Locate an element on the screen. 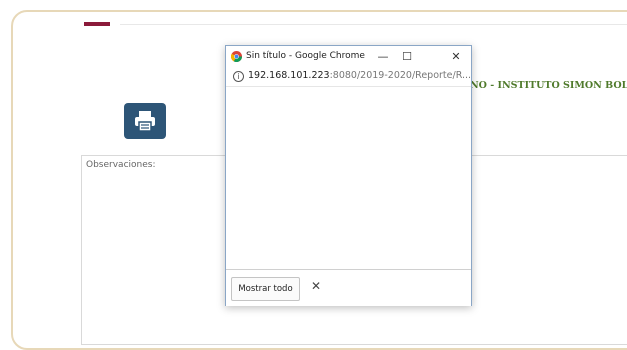 The height and width of the screenshot is (350, 627). close-button: ✕ is located at coordinates (456, 57).